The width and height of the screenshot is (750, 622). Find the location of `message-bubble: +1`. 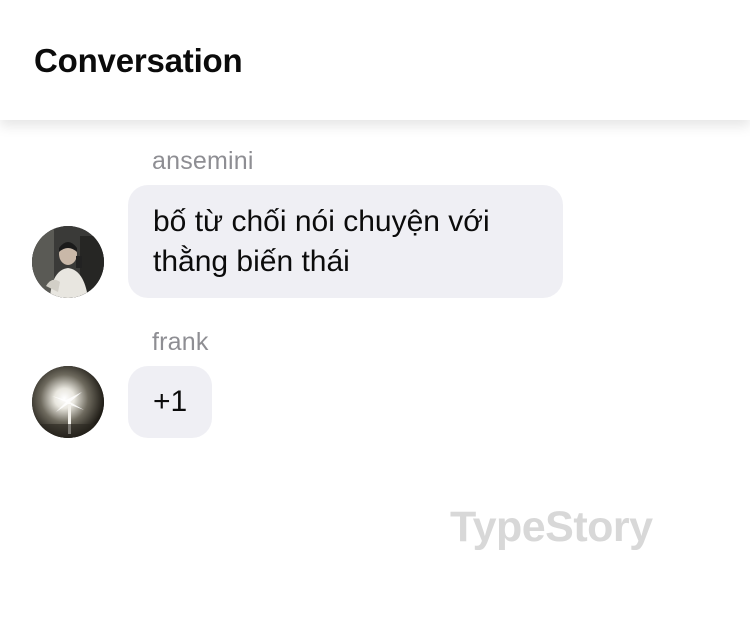

message-bubble: +1 is located at coordinates (170, 402).